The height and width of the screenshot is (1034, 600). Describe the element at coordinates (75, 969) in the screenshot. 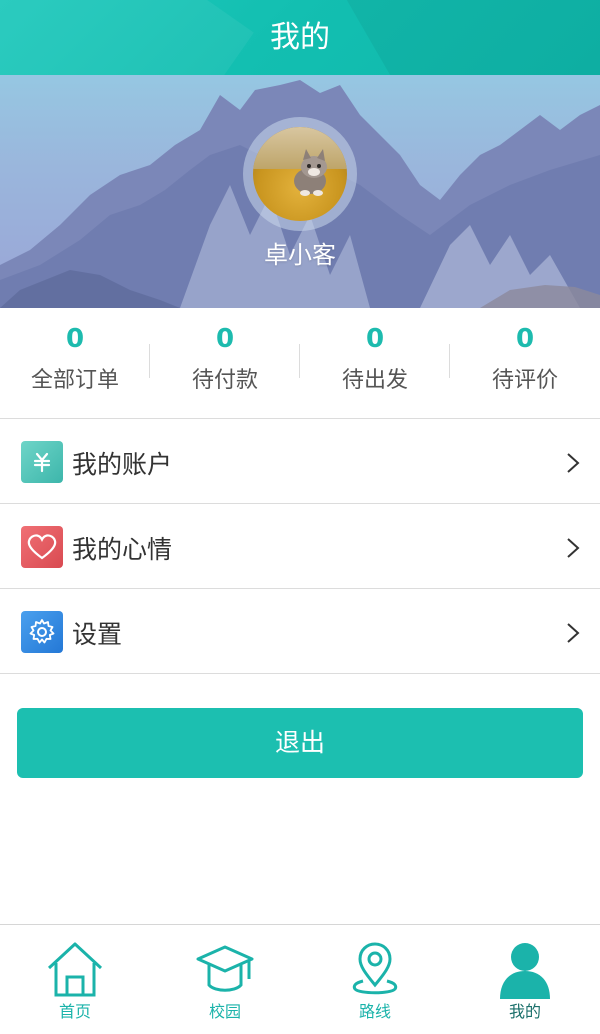

I see `home-icon` at that location.